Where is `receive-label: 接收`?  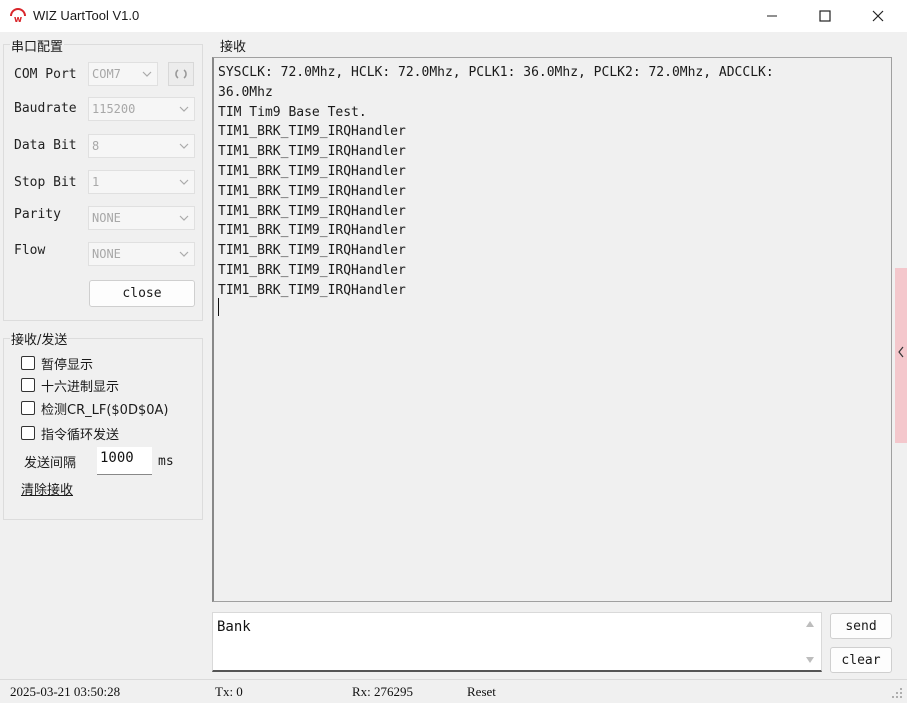 receive-label: 接收 is located at coordinates (233, 45).